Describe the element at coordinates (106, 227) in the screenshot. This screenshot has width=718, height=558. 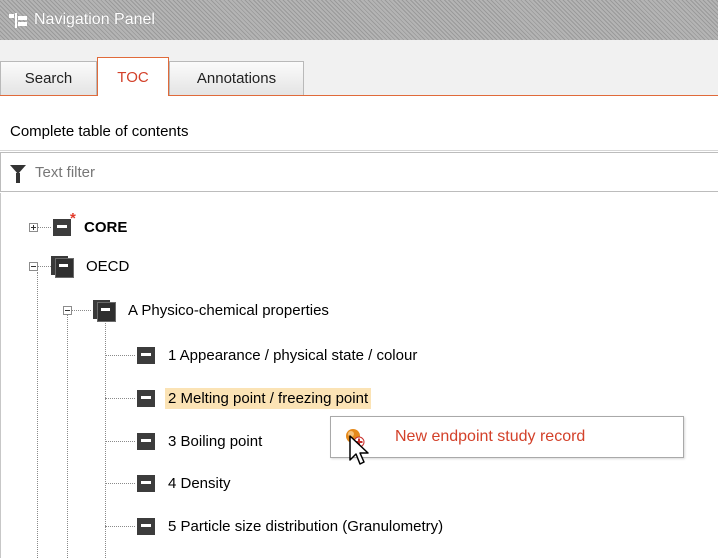
I see `tree-node-label: CORE` at that location.